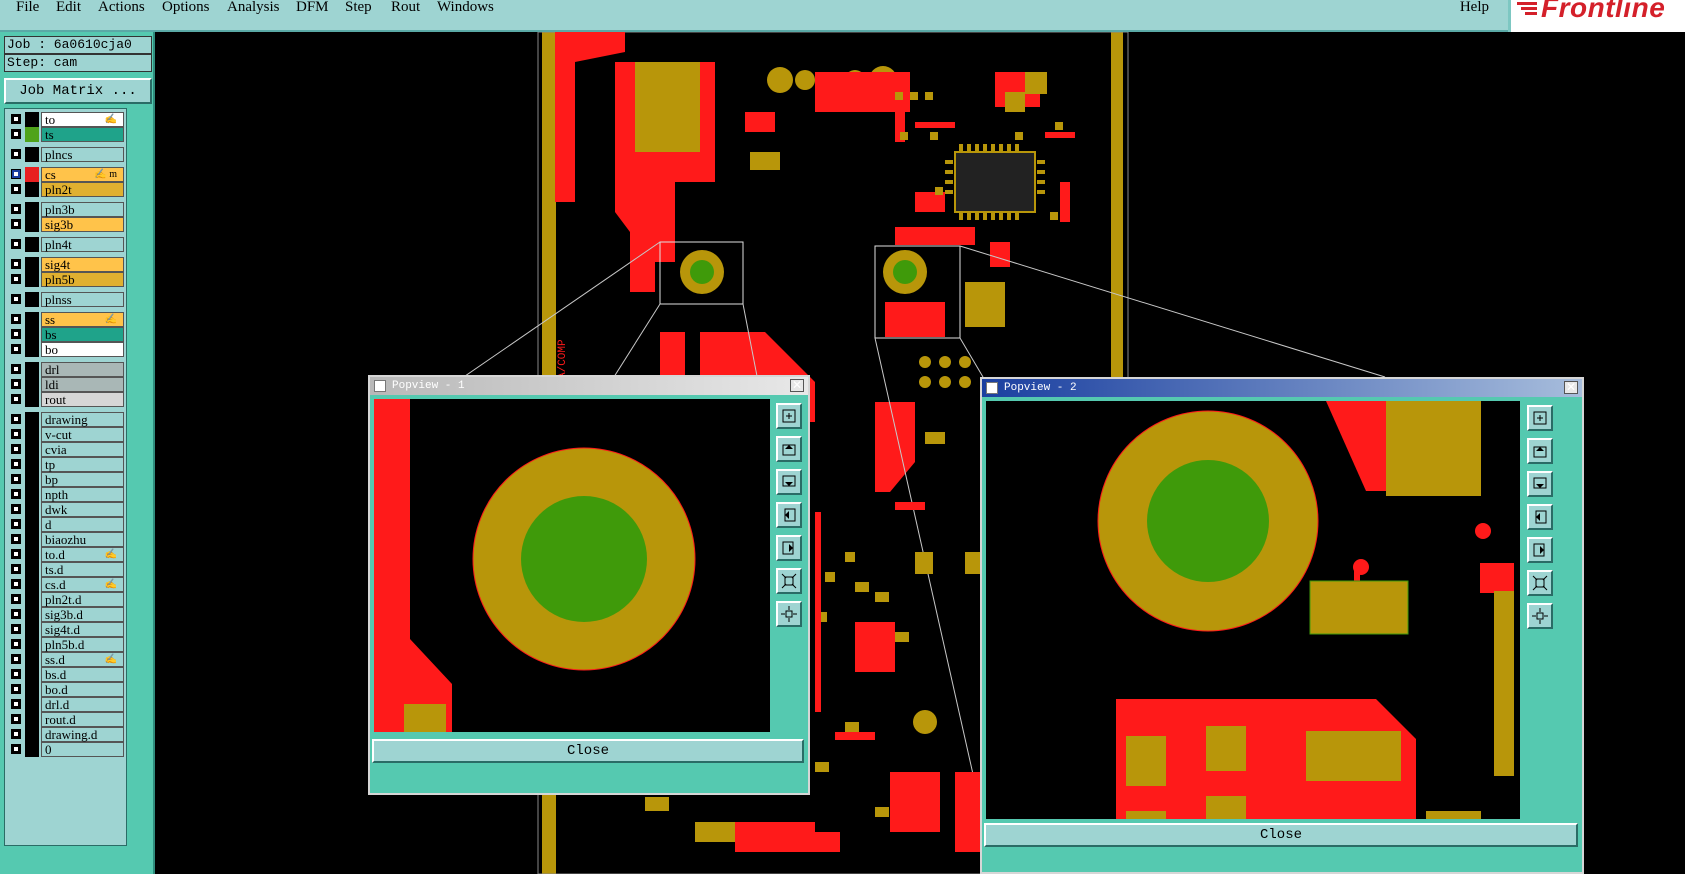 The height and width of the screenshot is (874, 1685). What do you see at coordinates (589, 386) in the screenshot?
I see `popview-1-titlebar: Popview - 1 ✕` at bounding box center [589, 386].